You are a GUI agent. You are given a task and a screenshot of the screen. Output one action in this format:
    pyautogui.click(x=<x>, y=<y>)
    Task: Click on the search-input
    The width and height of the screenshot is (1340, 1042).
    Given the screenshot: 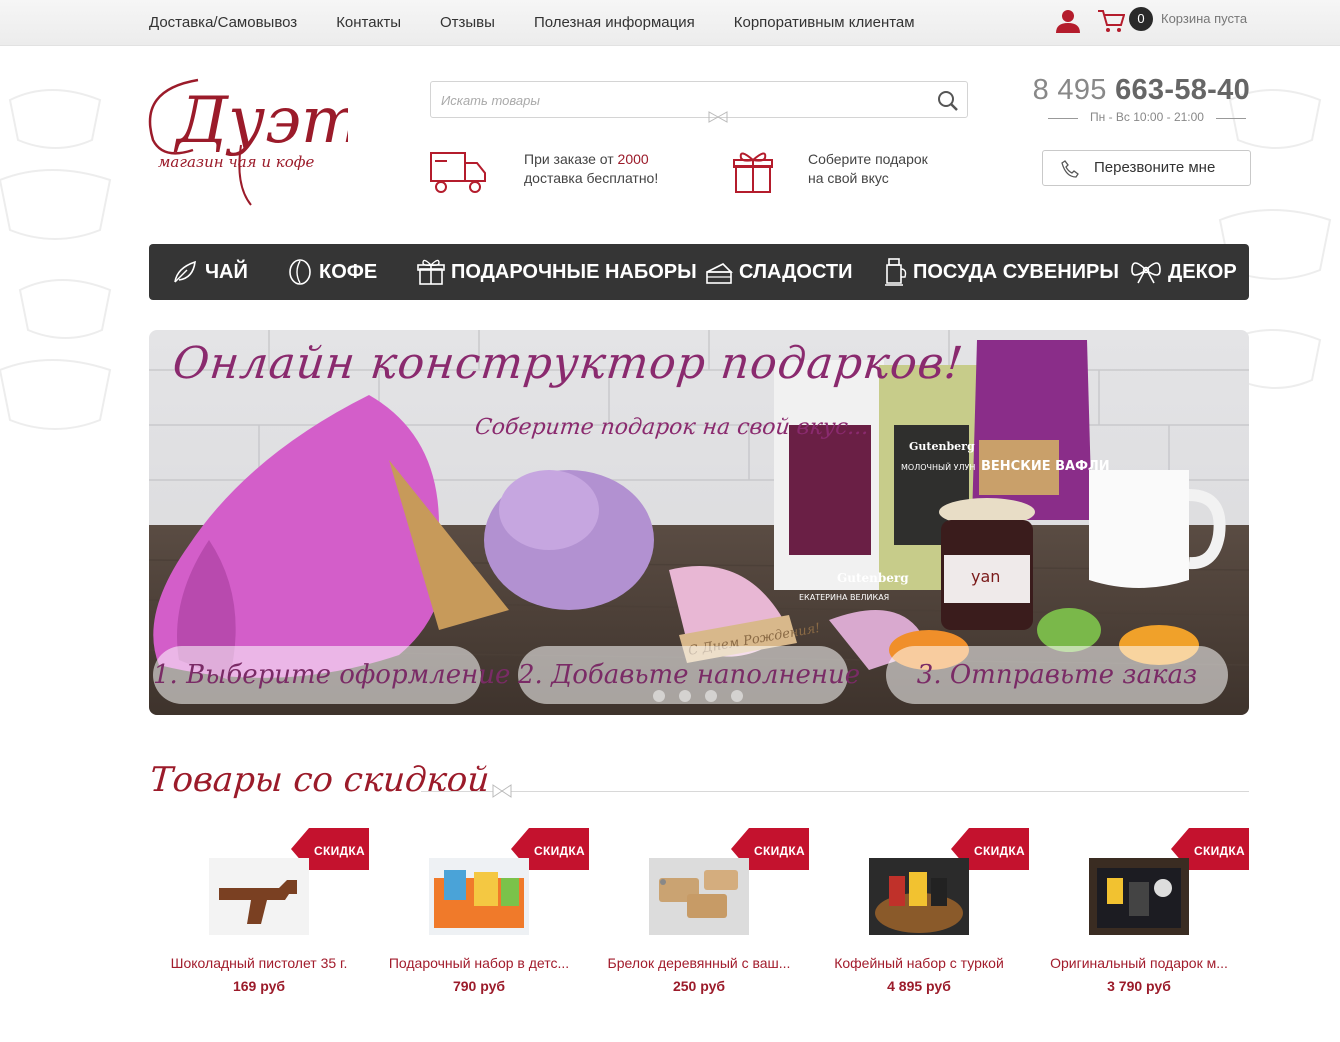 What is the action you would take?
    pyautogui.click(x=681, y=100)
    